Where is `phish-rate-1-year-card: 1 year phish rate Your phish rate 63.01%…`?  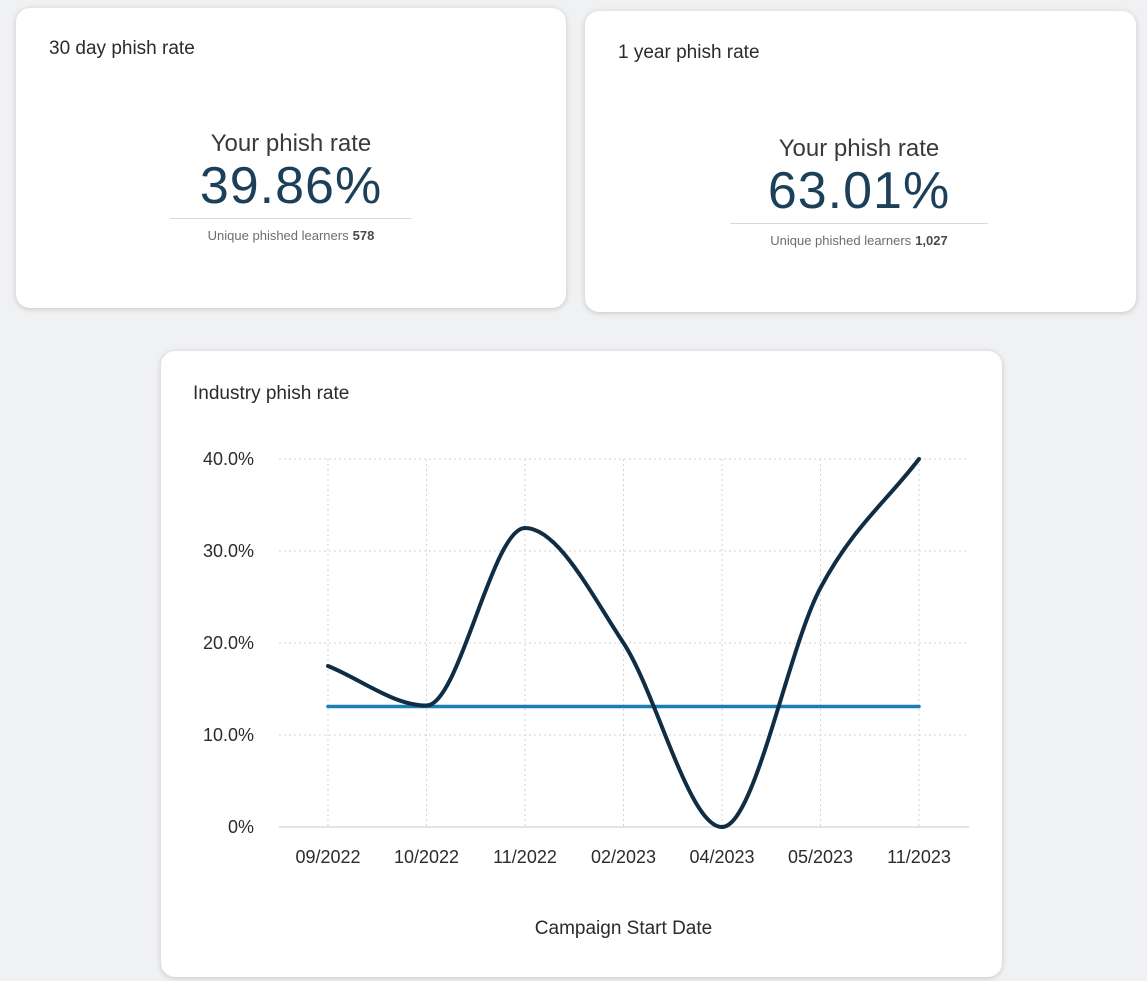
phish-rate-1-year-card: 1 year phish rate Your phish rate 63.01%… is located at coordinates (860, 161).